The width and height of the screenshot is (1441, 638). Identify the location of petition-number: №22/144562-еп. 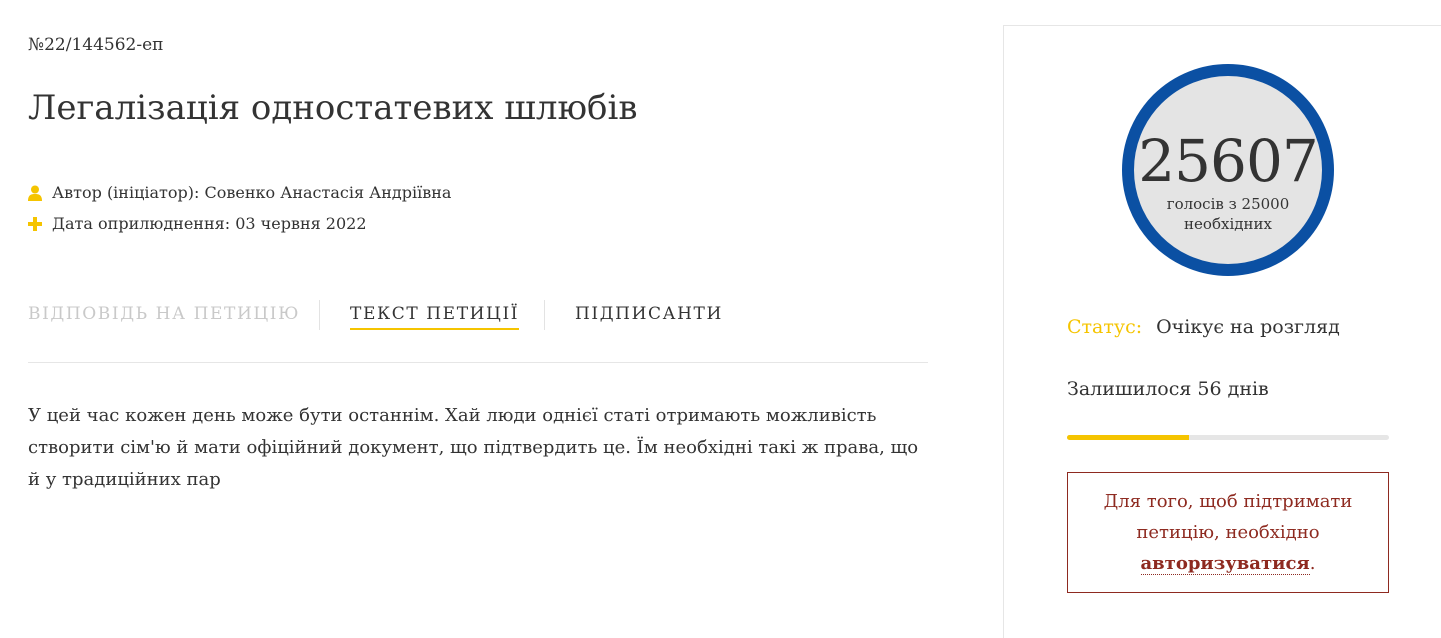
(96, 45).